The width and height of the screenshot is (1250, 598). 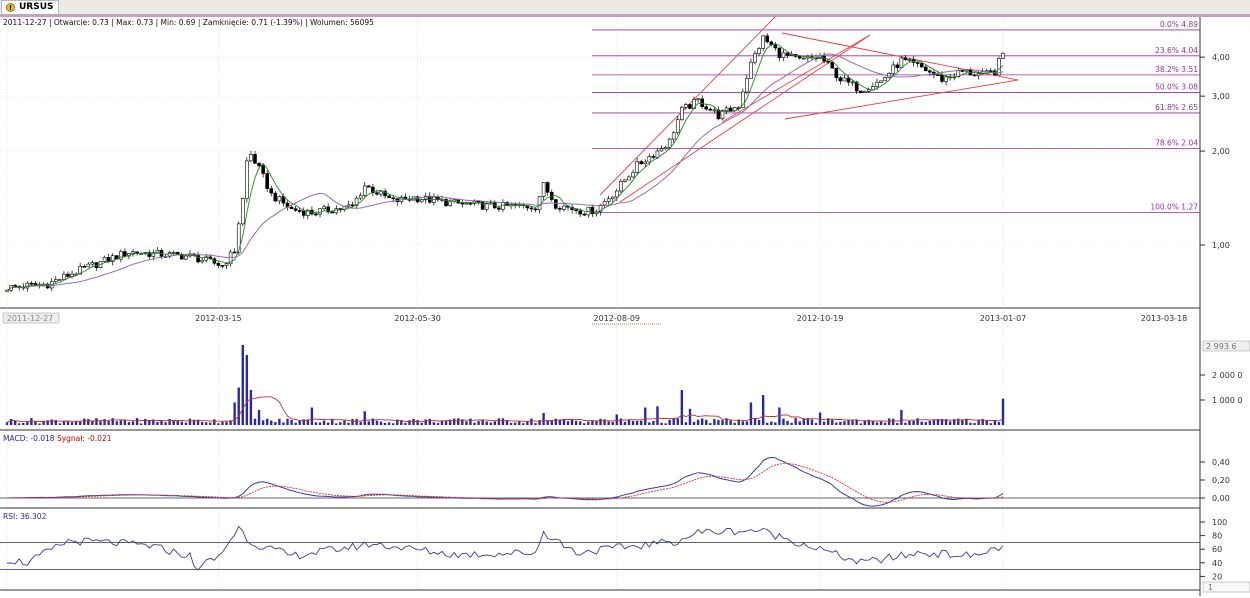 What do you see at coordinates (1179, 24) in the screenshot?
I see `fib-level-label: 0.0% 4.89` at bounding box center [1179, 24].